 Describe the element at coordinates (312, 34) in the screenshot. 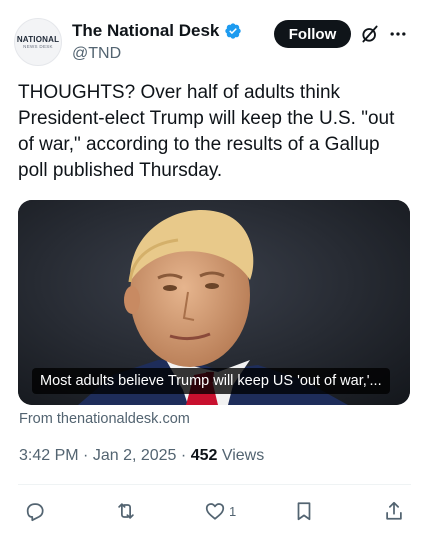

I see `follow-button: Follow` at that location.